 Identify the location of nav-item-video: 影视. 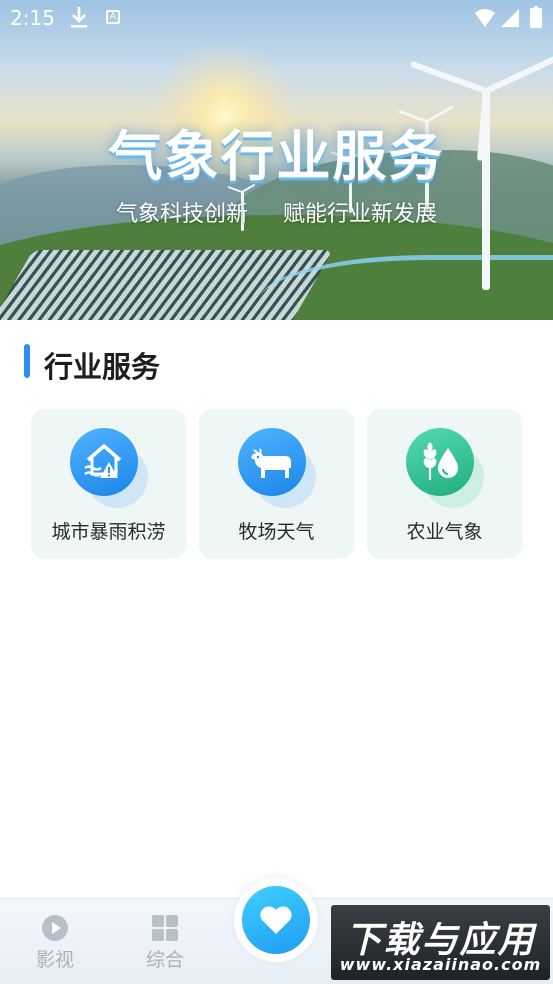
(55, 942).